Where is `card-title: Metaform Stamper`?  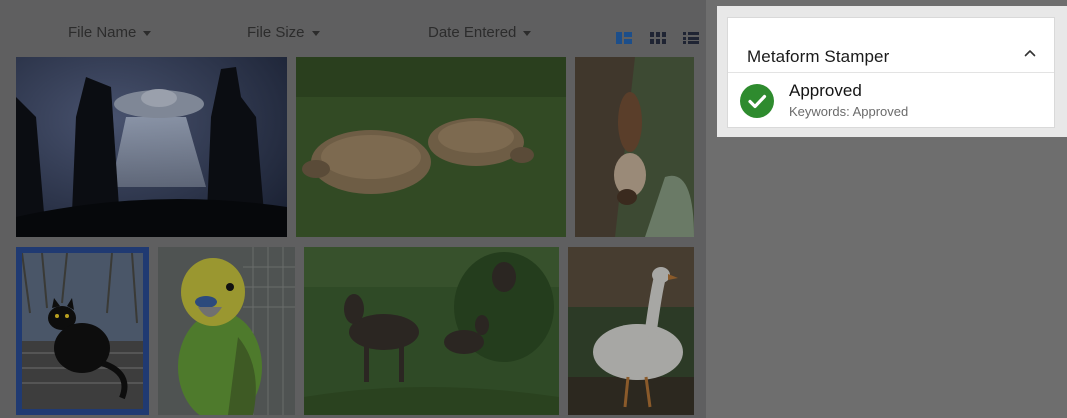 card-title: Metaform Stamper is located at coordinates (818, 56).